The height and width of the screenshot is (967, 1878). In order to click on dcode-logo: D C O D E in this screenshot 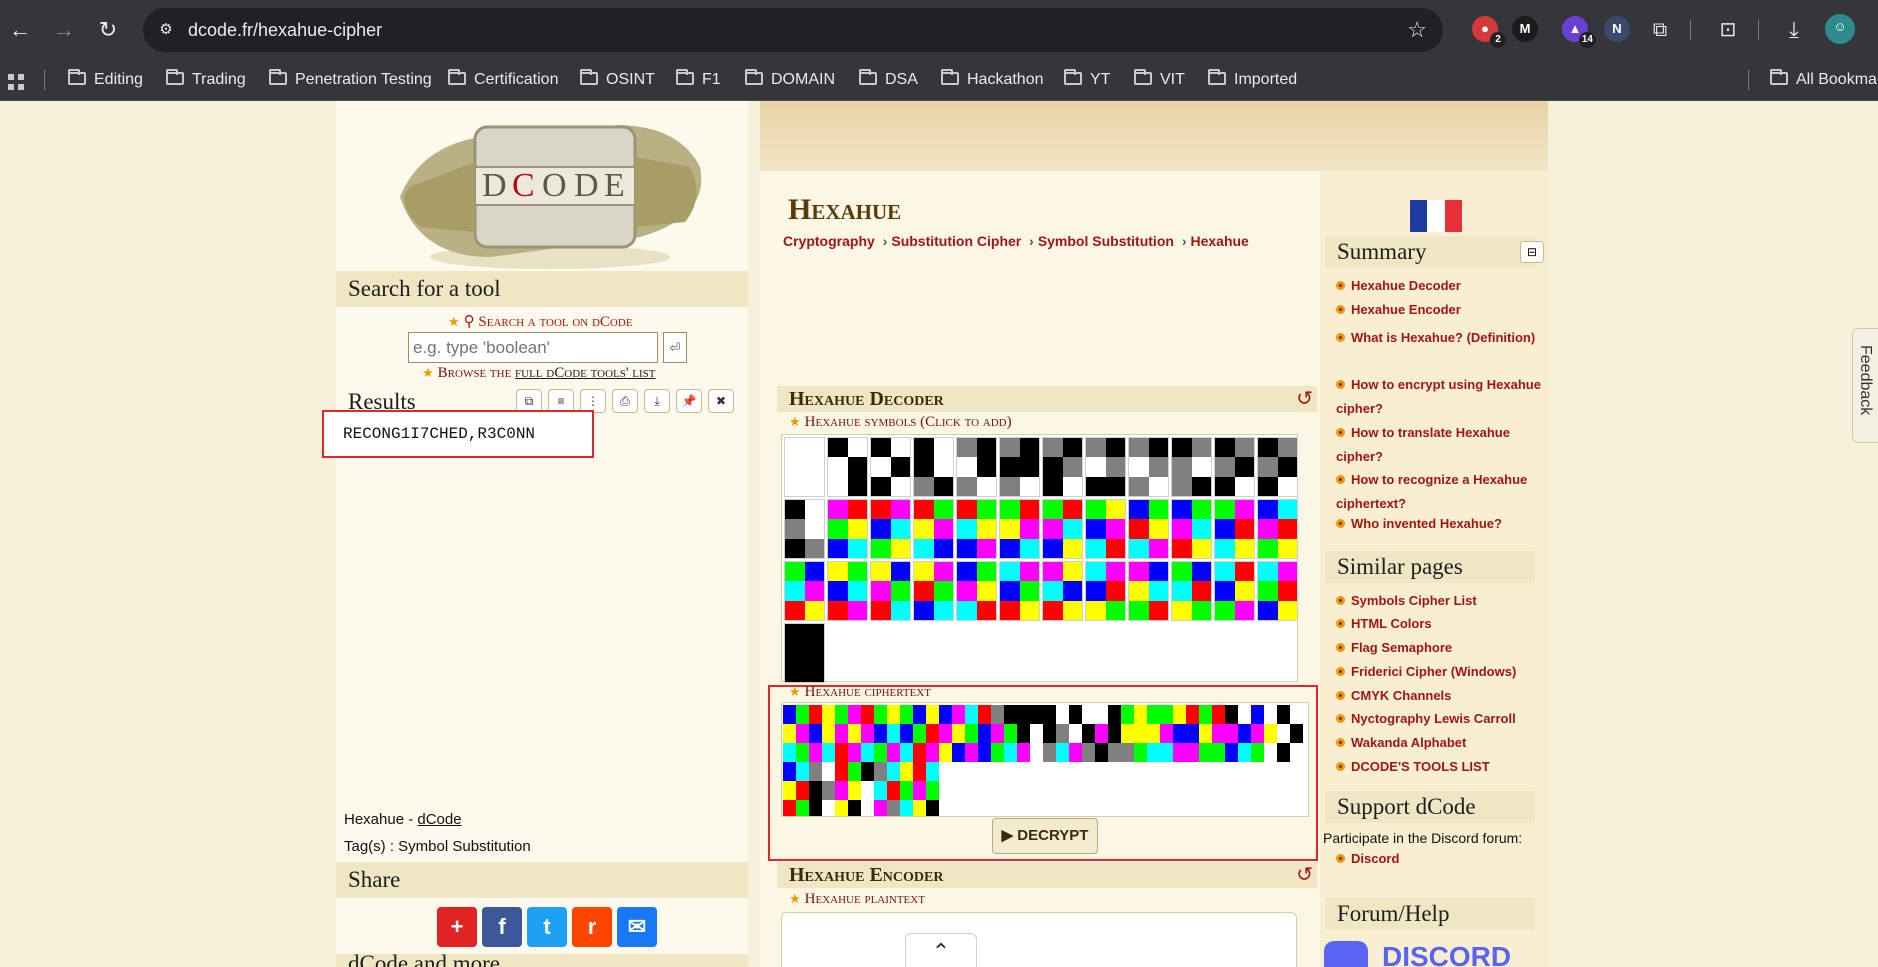, I will do `click(546, 191)`.